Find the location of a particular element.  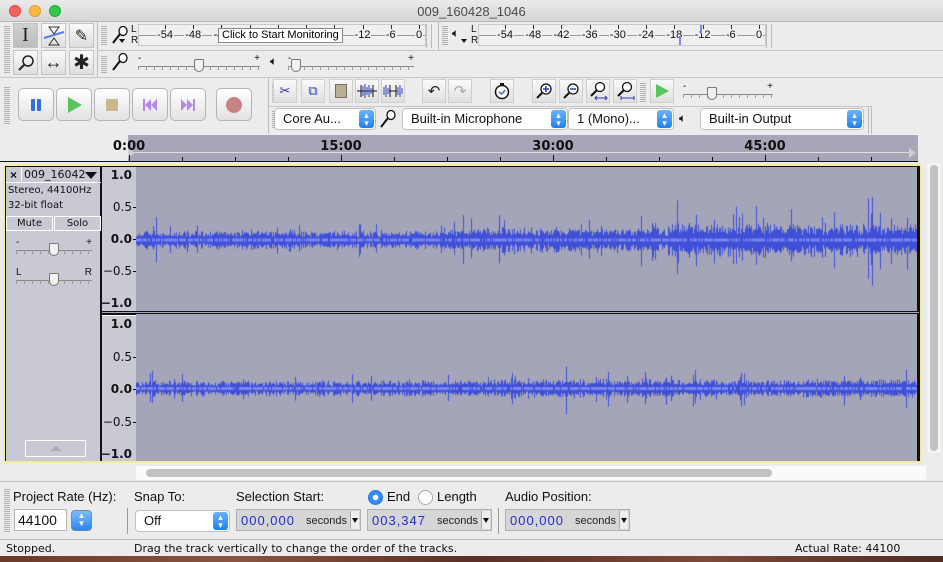

end-radio is located at coordinates (375, 497).